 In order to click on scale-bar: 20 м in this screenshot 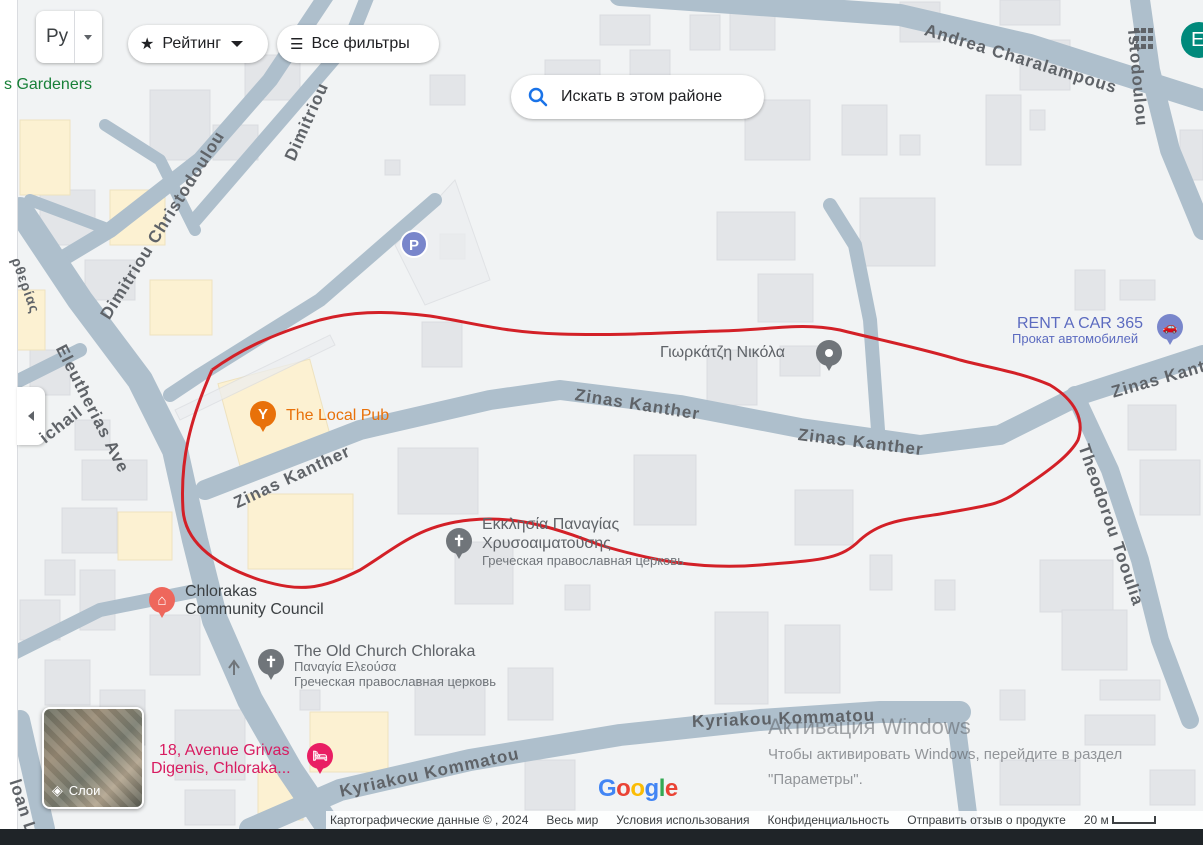, I will do `click(1120, 820)`.